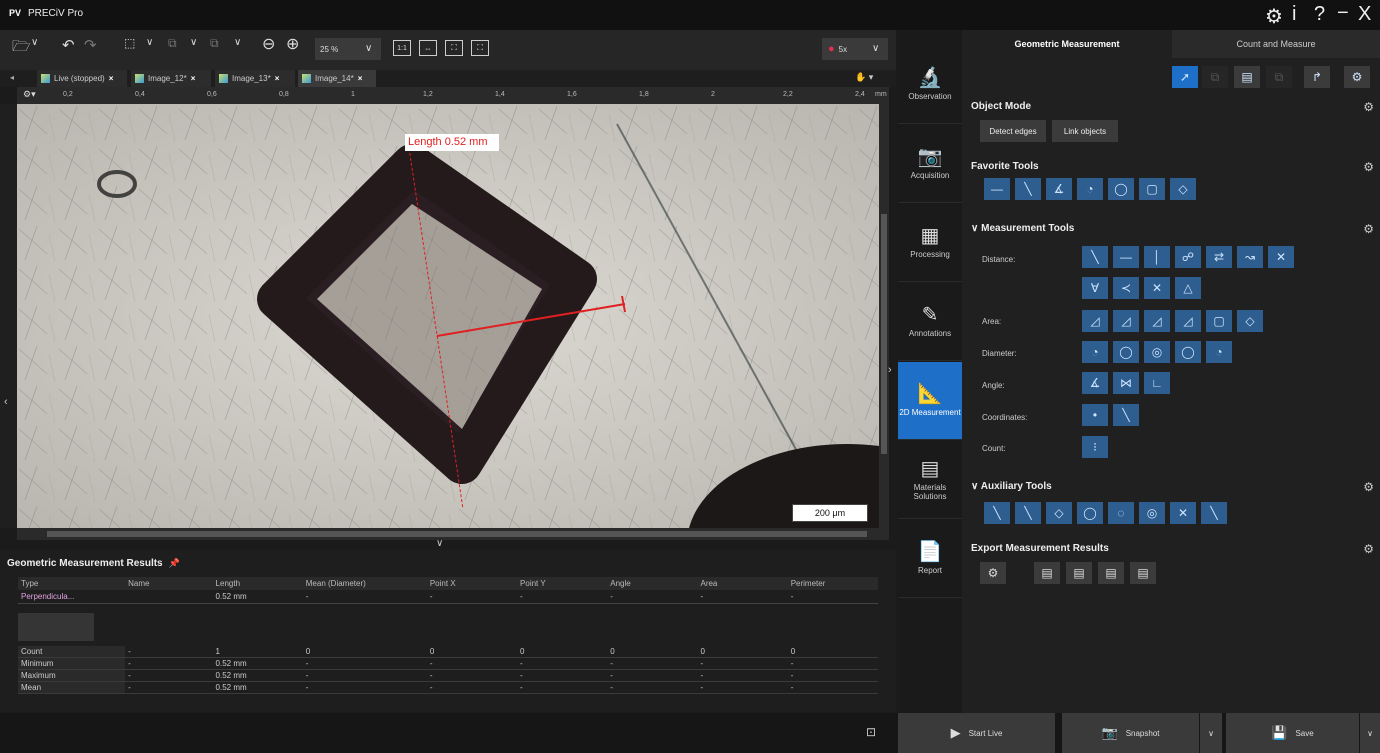  Describe the element at coordinates (890, 370) in the screenshot. I see `expand-panel-icon: ›` at that location.